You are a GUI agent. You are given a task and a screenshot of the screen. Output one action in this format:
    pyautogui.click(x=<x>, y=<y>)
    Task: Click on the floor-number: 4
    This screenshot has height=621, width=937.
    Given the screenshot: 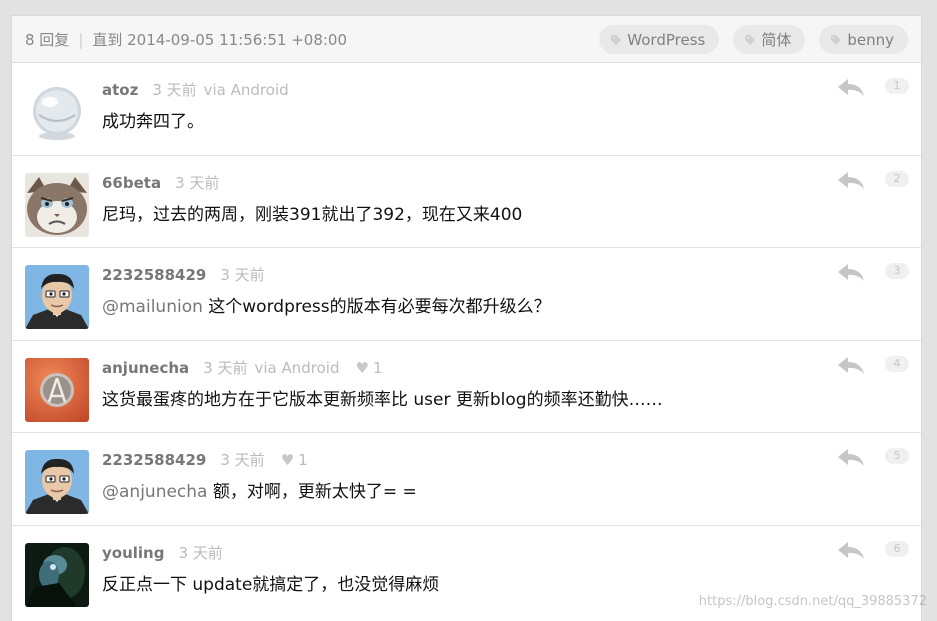 What is the action you would take?
    pyautogui.click(x=897, y=363)
    